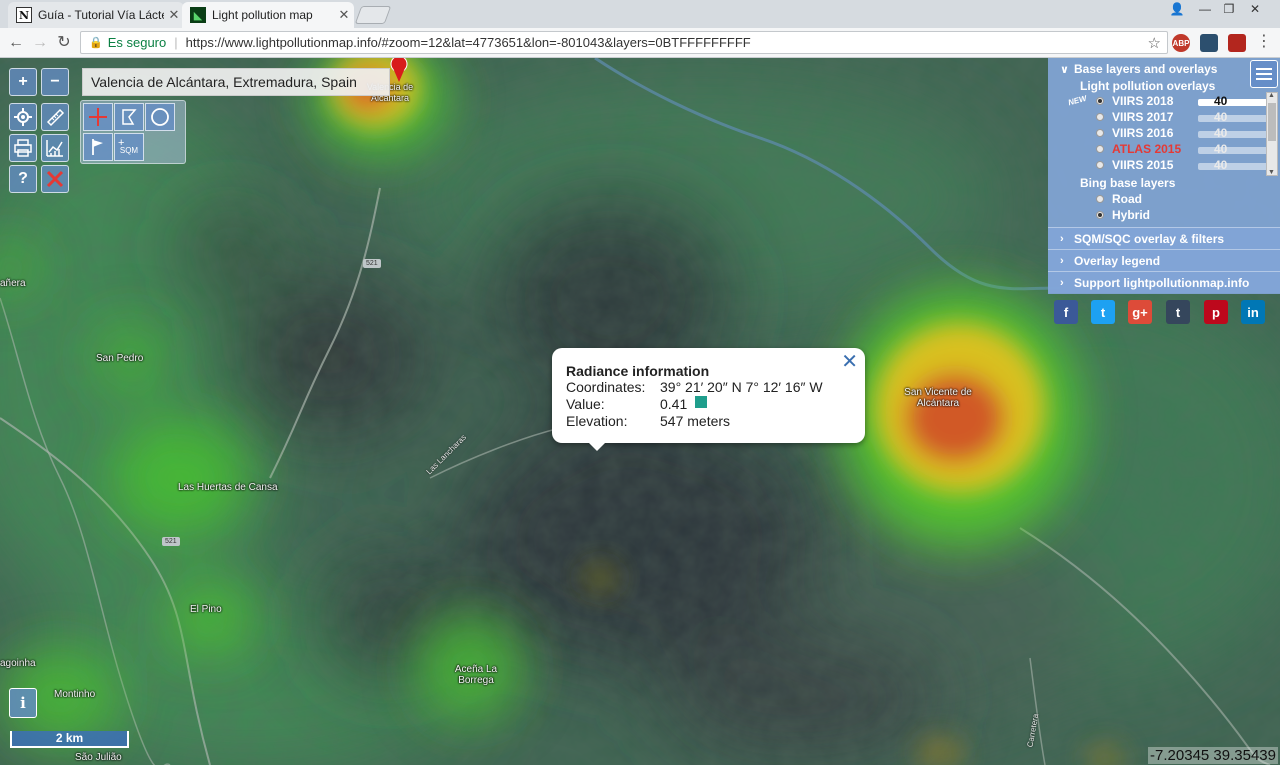 Image resolution: width=1280 pixels, height=765 pixels. Describe the element at coordinates (1271, 172) in the screenshot. I see `scroll-down-icon: ▼` at that location.